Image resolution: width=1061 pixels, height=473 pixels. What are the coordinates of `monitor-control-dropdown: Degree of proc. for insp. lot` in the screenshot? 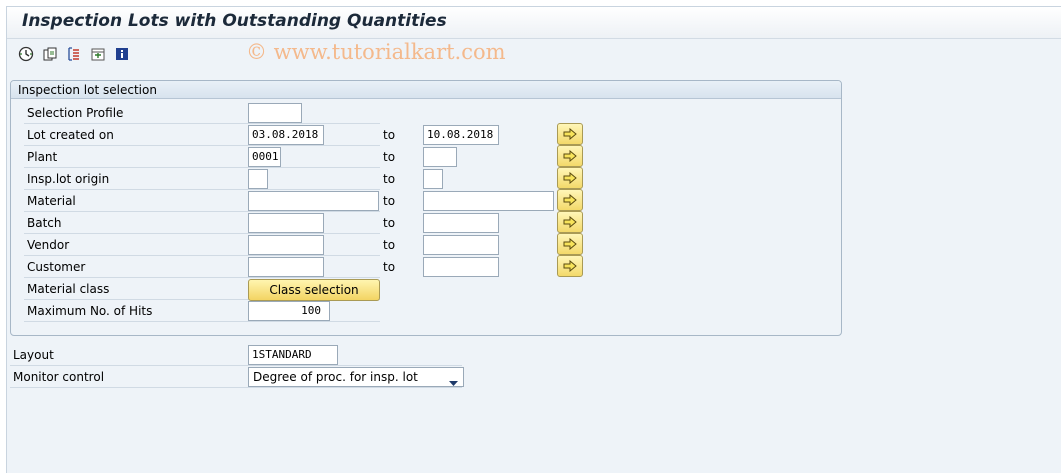 It's located at (356, 377).